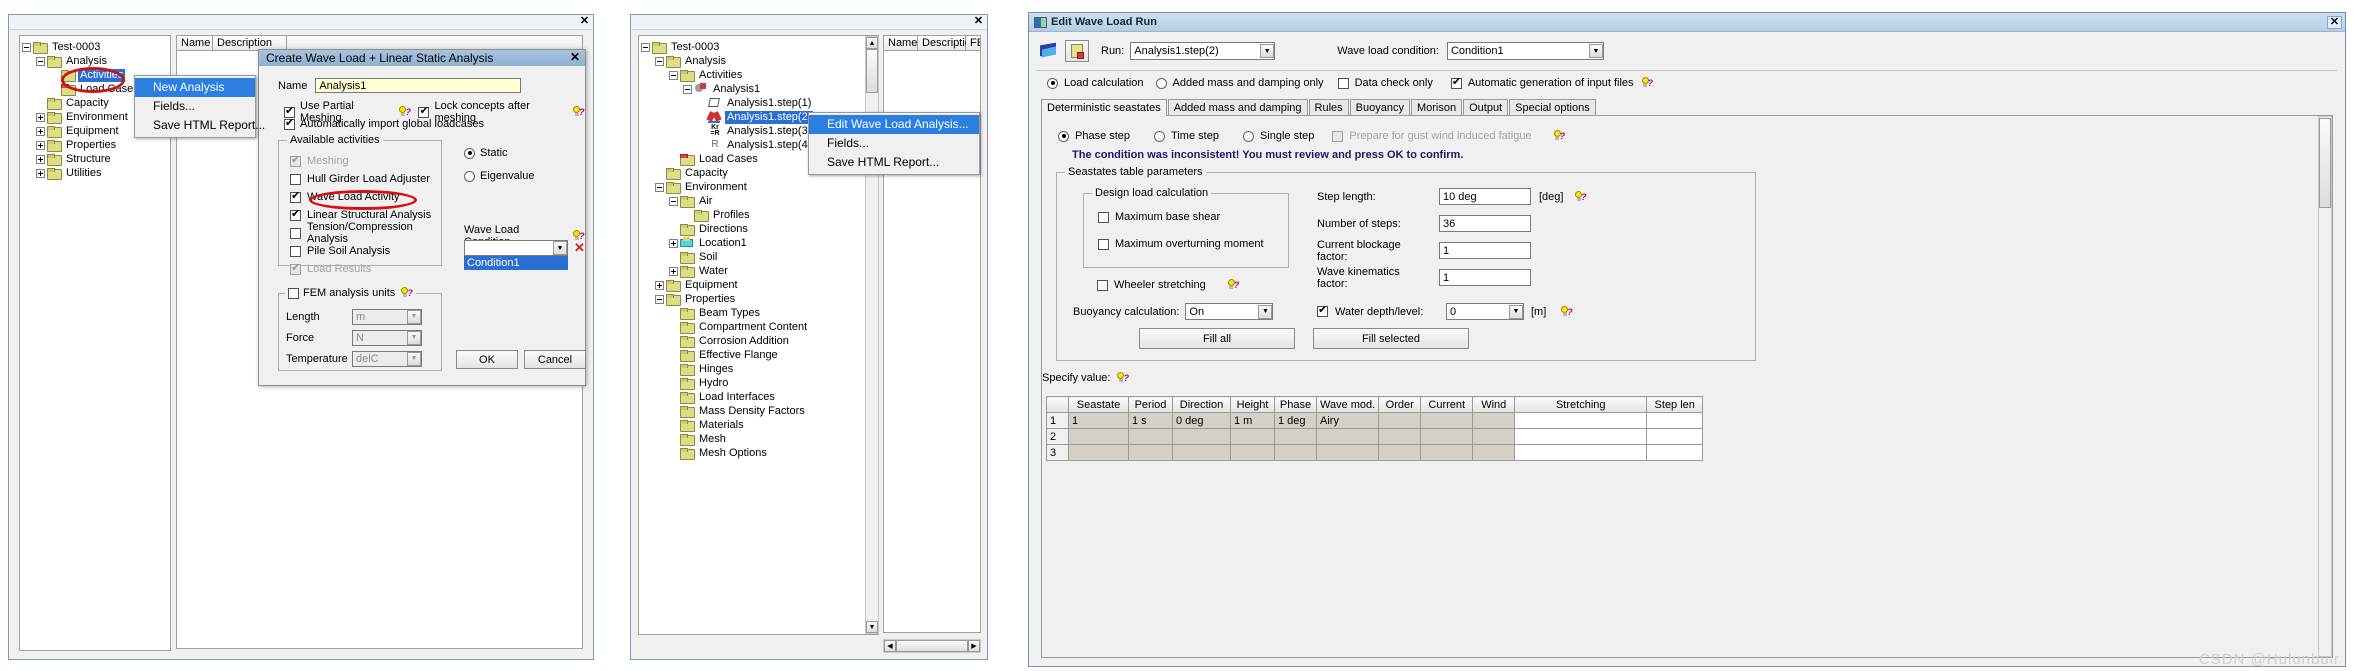 The image size is (2354, 671). Describe the element at coordinates (932, 646) in the screenshot. I see `panel-2-horizontal-scrollbar: ◀ ▶` at that location.